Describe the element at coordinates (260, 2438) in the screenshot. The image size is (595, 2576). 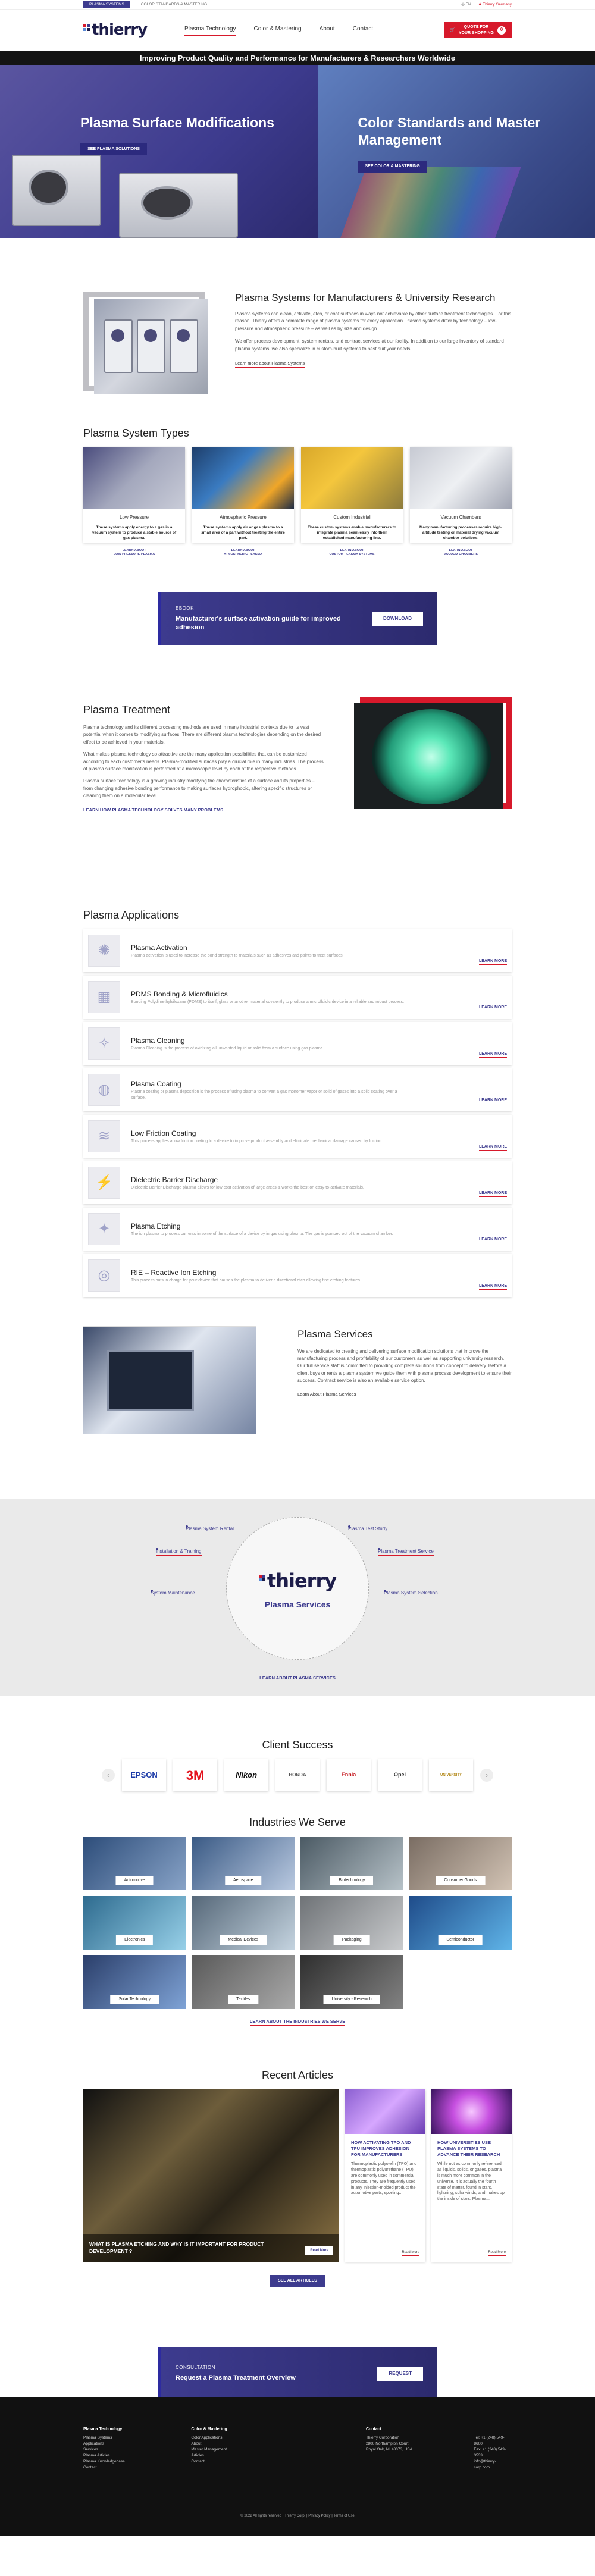
I see `footer-link: Color Applications` at that location.